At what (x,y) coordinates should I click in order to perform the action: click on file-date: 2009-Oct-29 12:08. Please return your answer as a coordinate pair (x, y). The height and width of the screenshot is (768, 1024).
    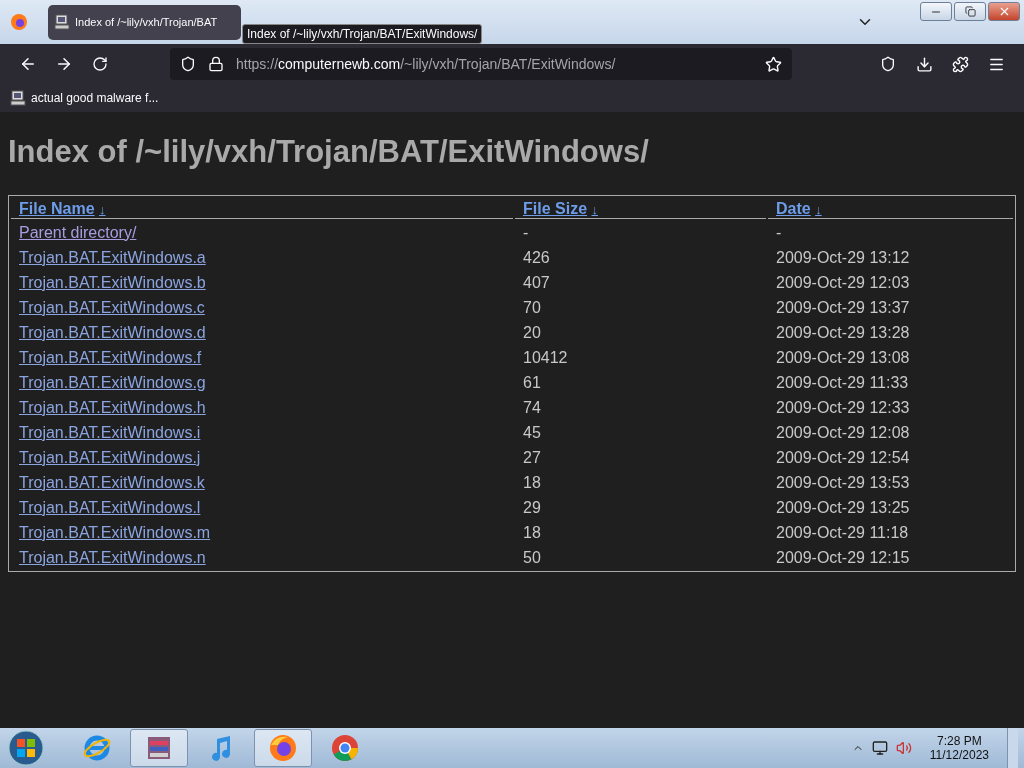
    Looking at the image, I should click on (843, 432).